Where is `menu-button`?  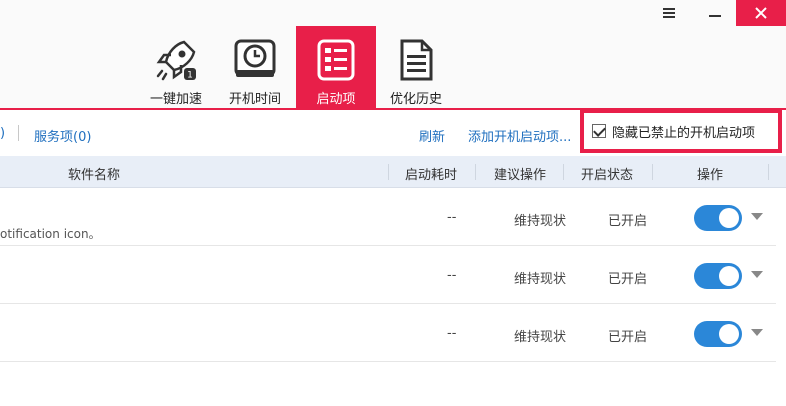 menu-button is located at coordinates (669, 13).